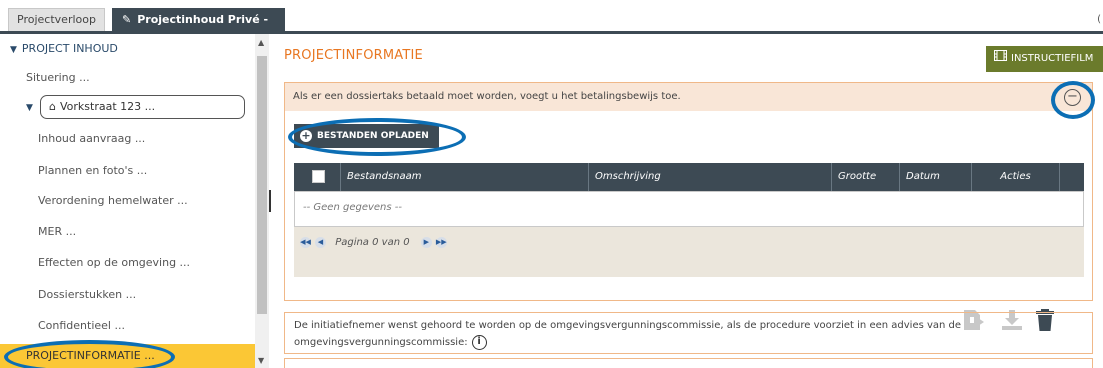 Image resolution: width=1103 pixels, height=368 pixels. What do you see at coordinates (1099, 19) in the screenshot?
I see `window-edge-glyph: (` at bounding box center [1099, 19].